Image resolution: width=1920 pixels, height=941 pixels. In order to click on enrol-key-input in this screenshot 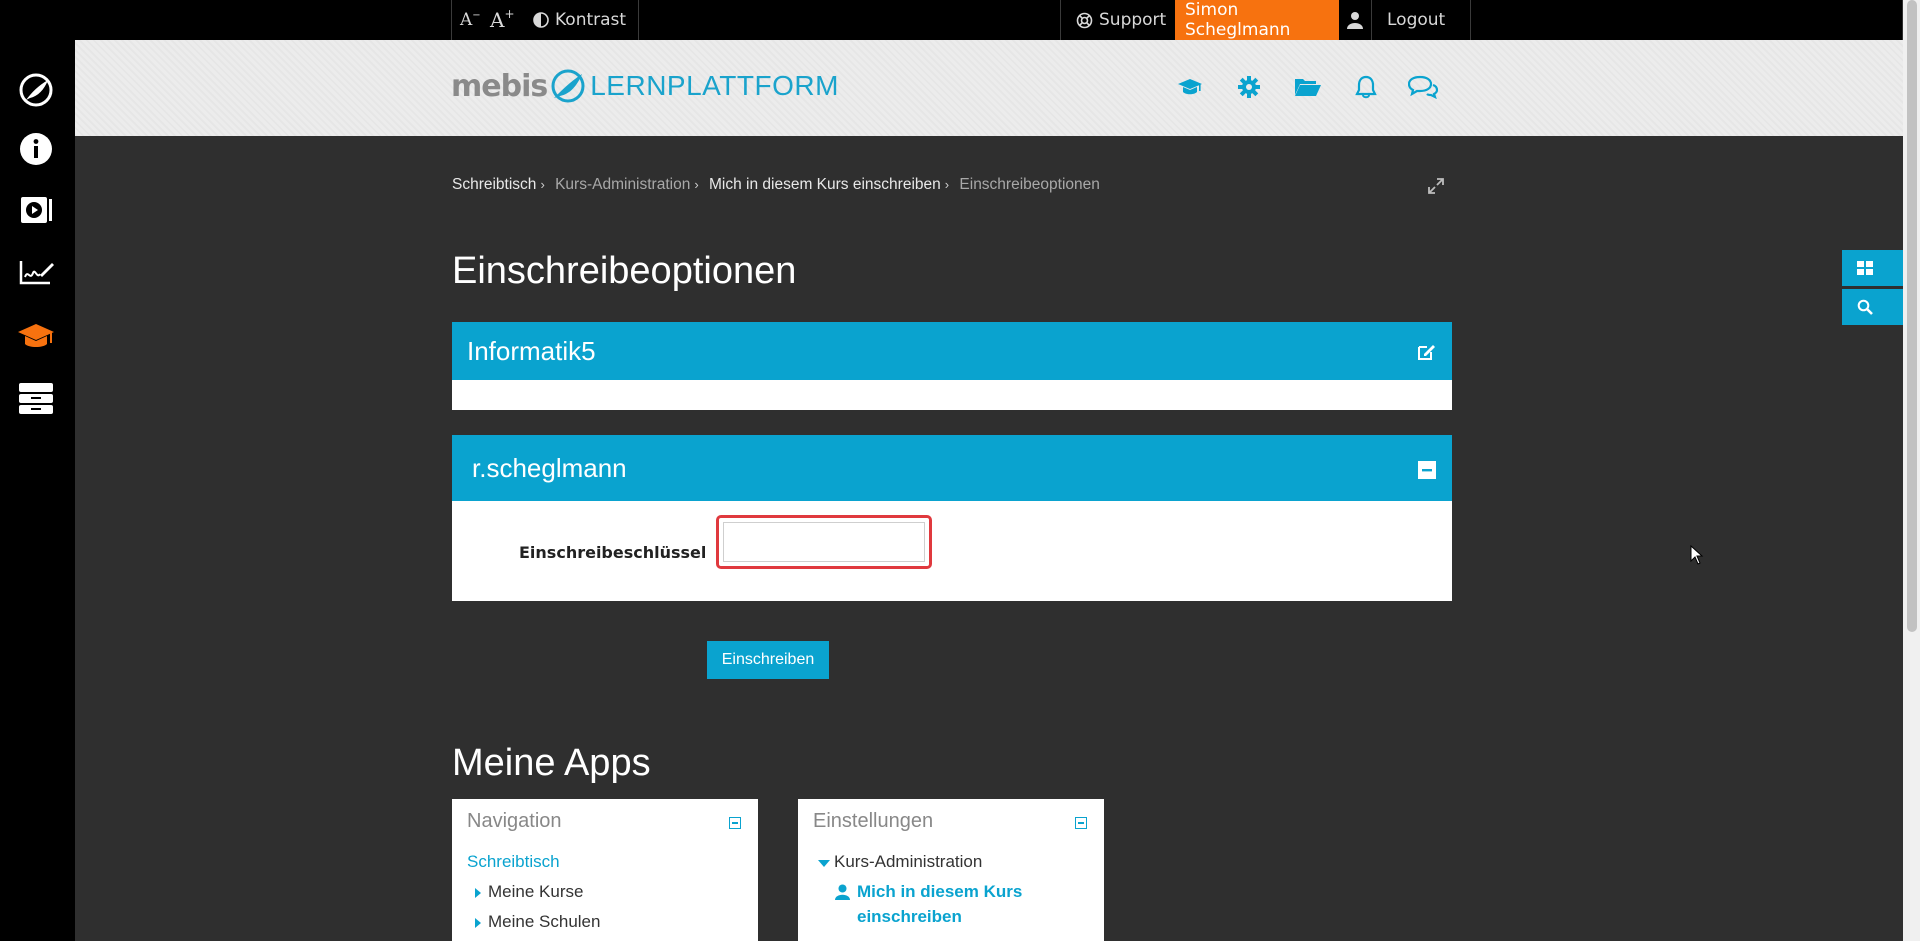, I will do `click(824, 542)`.